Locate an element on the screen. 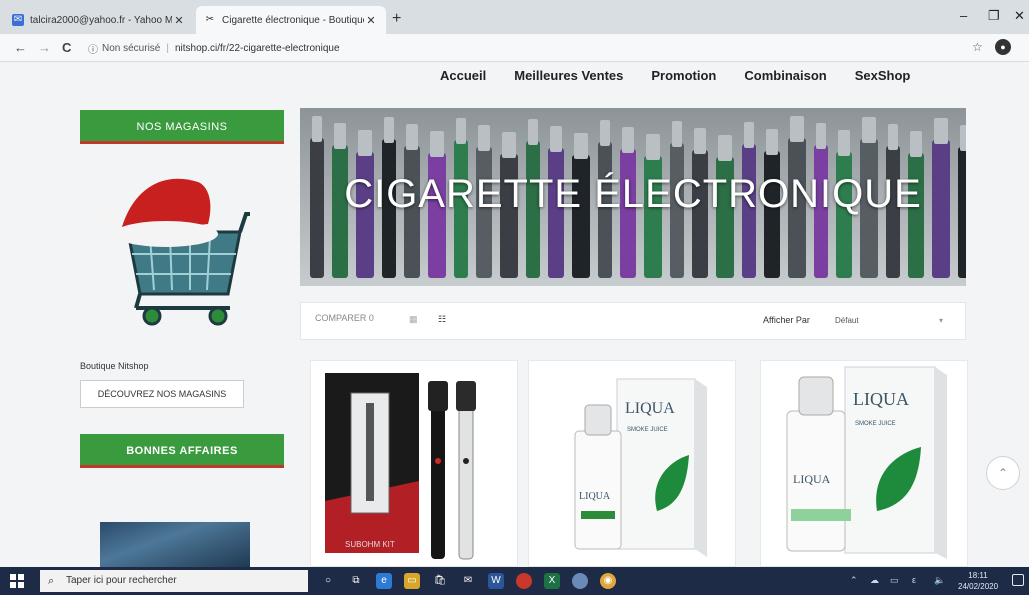 The height and width of the screenshot is (595, 1029). bookmark-star-icon: ☆ is located at coordinates (977, 47).